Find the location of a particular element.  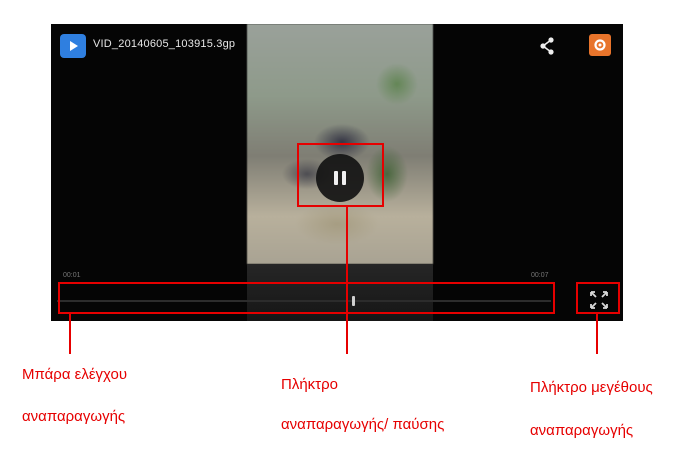

settings-icon is located at coordinates (600, 45).